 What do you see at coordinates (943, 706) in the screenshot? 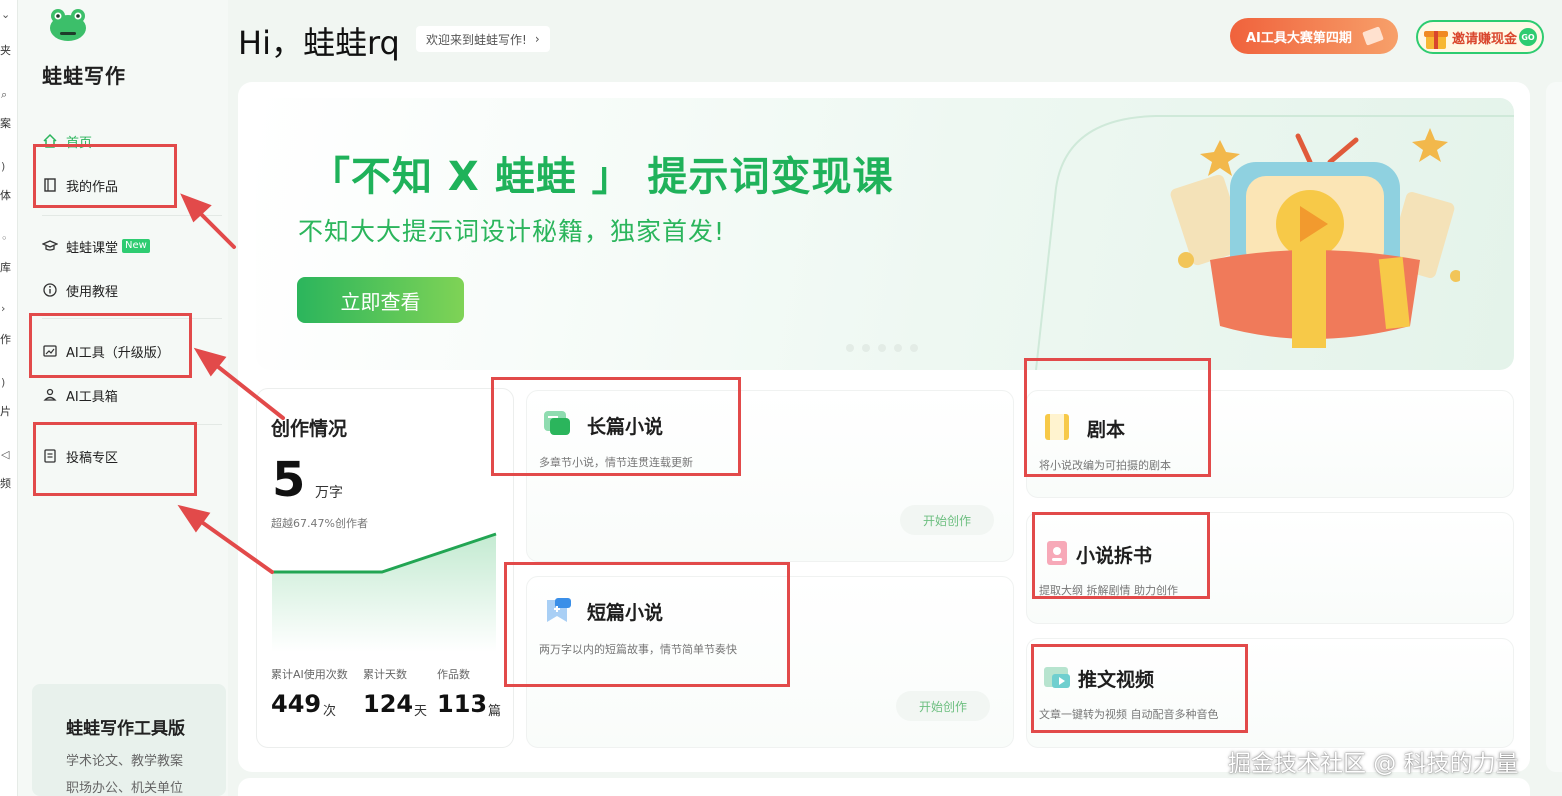
I see `short-story-start-button: 开始创作` at bounding box center [943, 706].